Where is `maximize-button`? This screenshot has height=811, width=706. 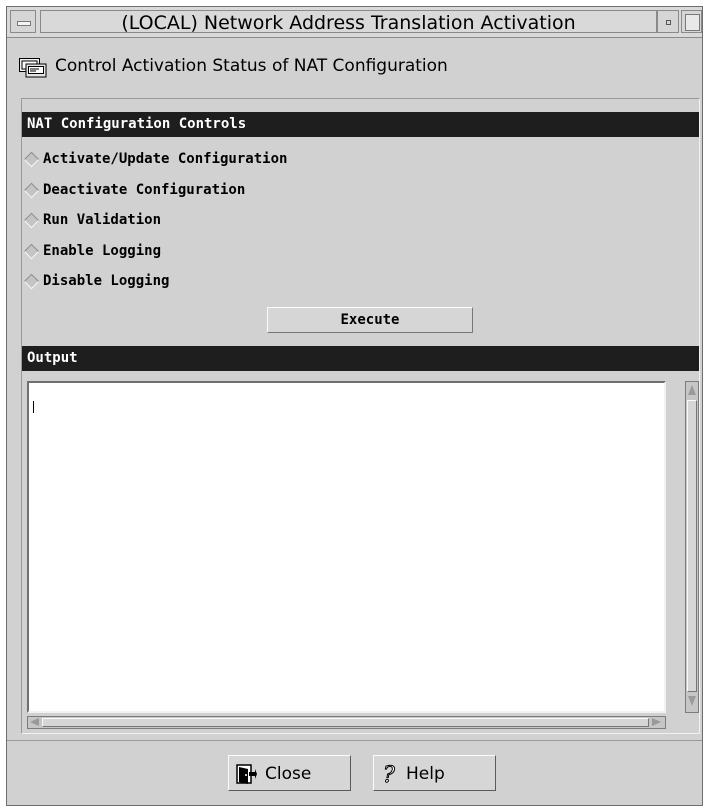
maximize-button is located at coordinates (691, 21).